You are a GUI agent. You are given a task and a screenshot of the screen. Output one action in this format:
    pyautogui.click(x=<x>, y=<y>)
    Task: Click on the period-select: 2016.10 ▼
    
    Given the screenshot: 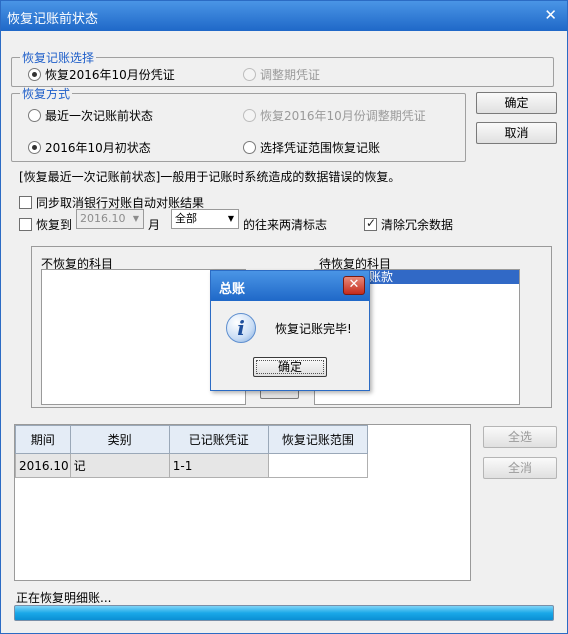 What is the action you would take?
    pyautogui.click(x=110, y=219)
    